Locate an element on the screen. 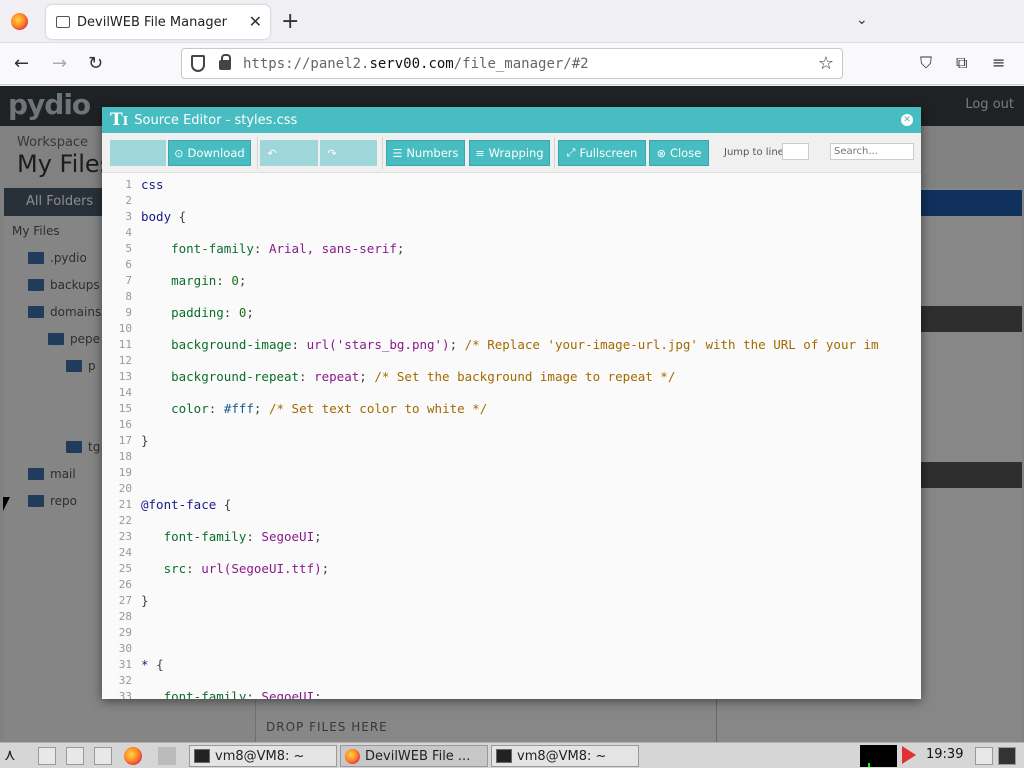  code-line: 33 font-family: SegoeUI; is located at coordinates (511, 694).